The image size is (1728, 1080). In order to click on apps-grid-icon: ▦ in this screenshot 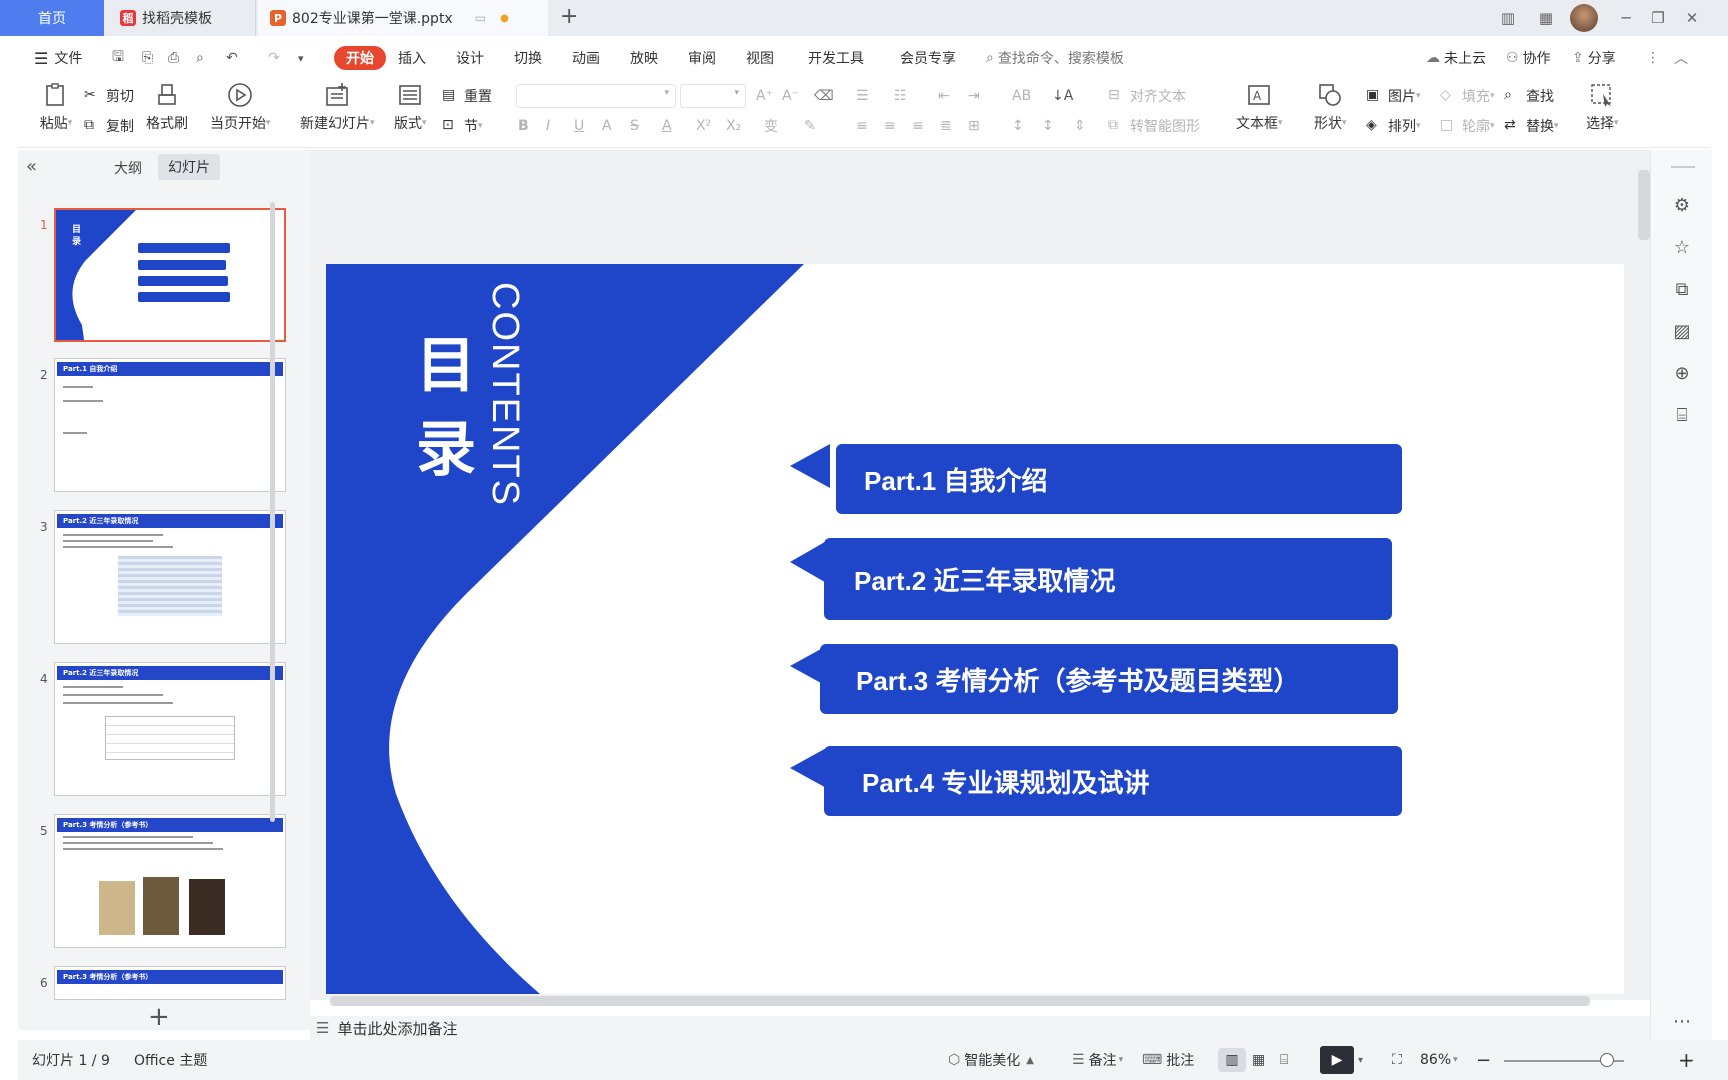, I will do `click(1546, 18)`.